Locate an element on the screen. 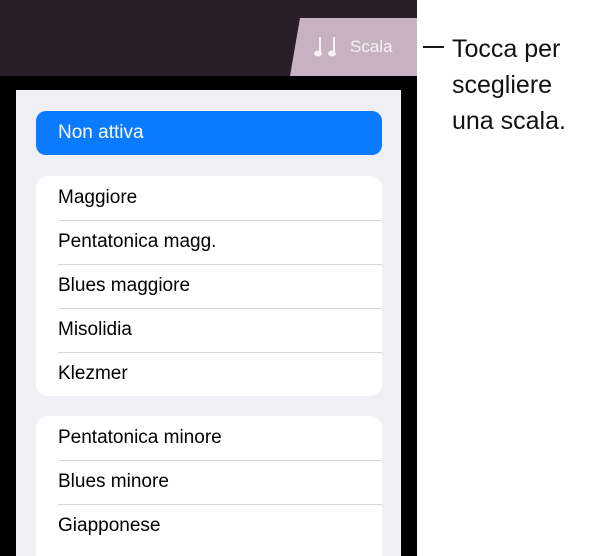 The height and width of the screenshot is (556, 596). scale-option-blues-maggiore: Blues maggiore is located at coordinates (209, 286).